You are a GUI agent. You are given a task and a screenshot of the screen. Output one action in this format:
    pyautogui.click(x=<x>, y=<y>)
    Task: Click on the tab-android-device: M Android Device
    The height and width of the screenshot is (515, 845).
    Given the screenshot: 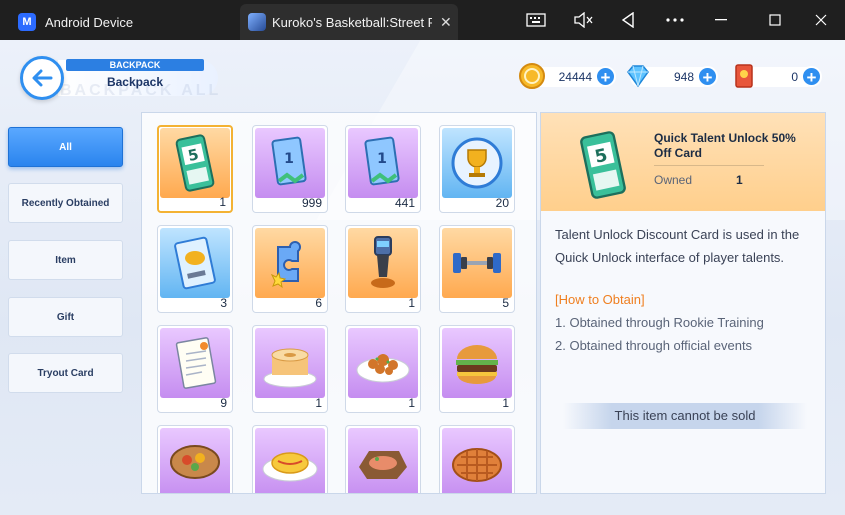 What is the action you would take?
    pyautogui.click(x=119, y=22)
    